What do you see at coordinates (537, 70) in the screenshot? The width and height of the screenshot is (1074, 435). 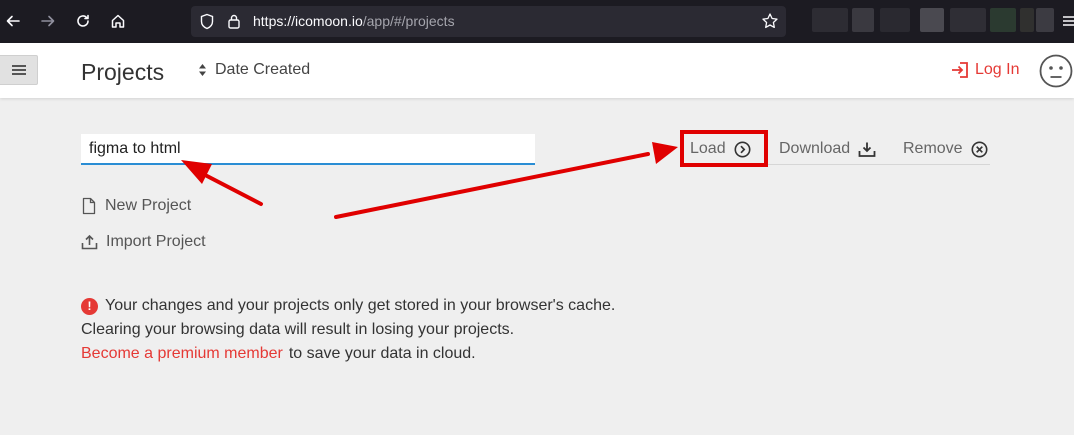 I see `app-header: Projects Date Created Log In` at bounding box center [537, 70].